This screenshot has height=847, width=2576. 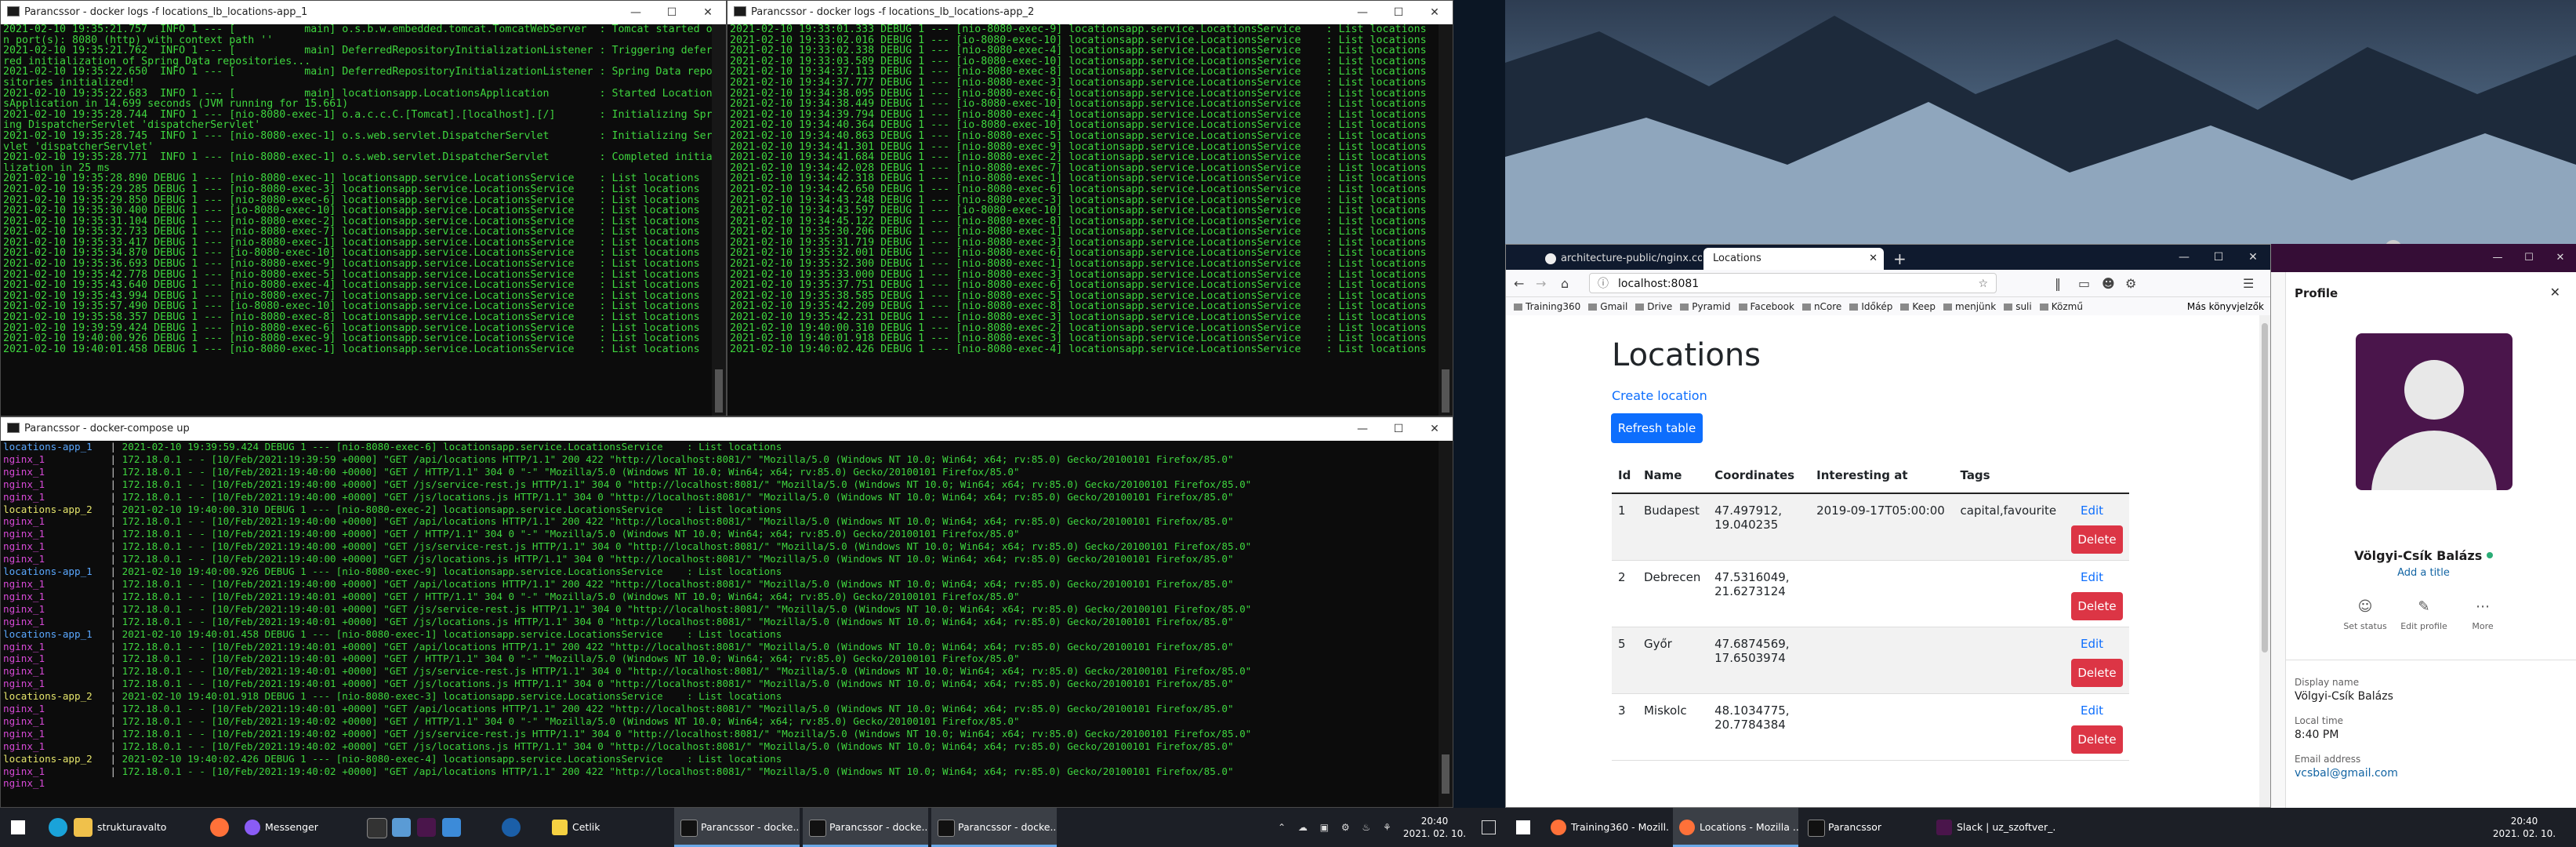 I want to click on app-icon, so click(x=427, y=827).